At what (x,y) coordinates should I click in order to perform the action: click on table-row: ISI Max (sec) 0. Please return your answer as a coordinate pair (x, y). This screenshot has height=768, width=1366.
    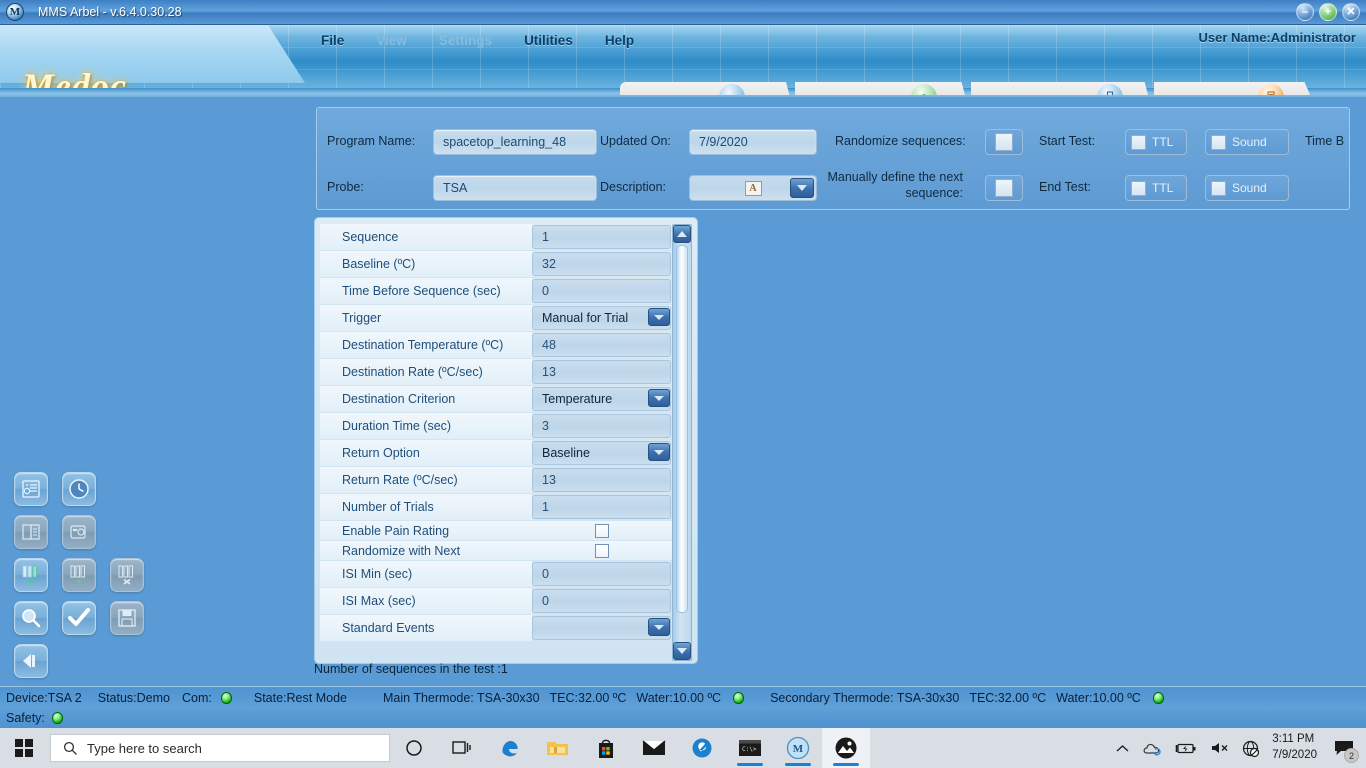
    Looking at the image, I should click on (496, 601).